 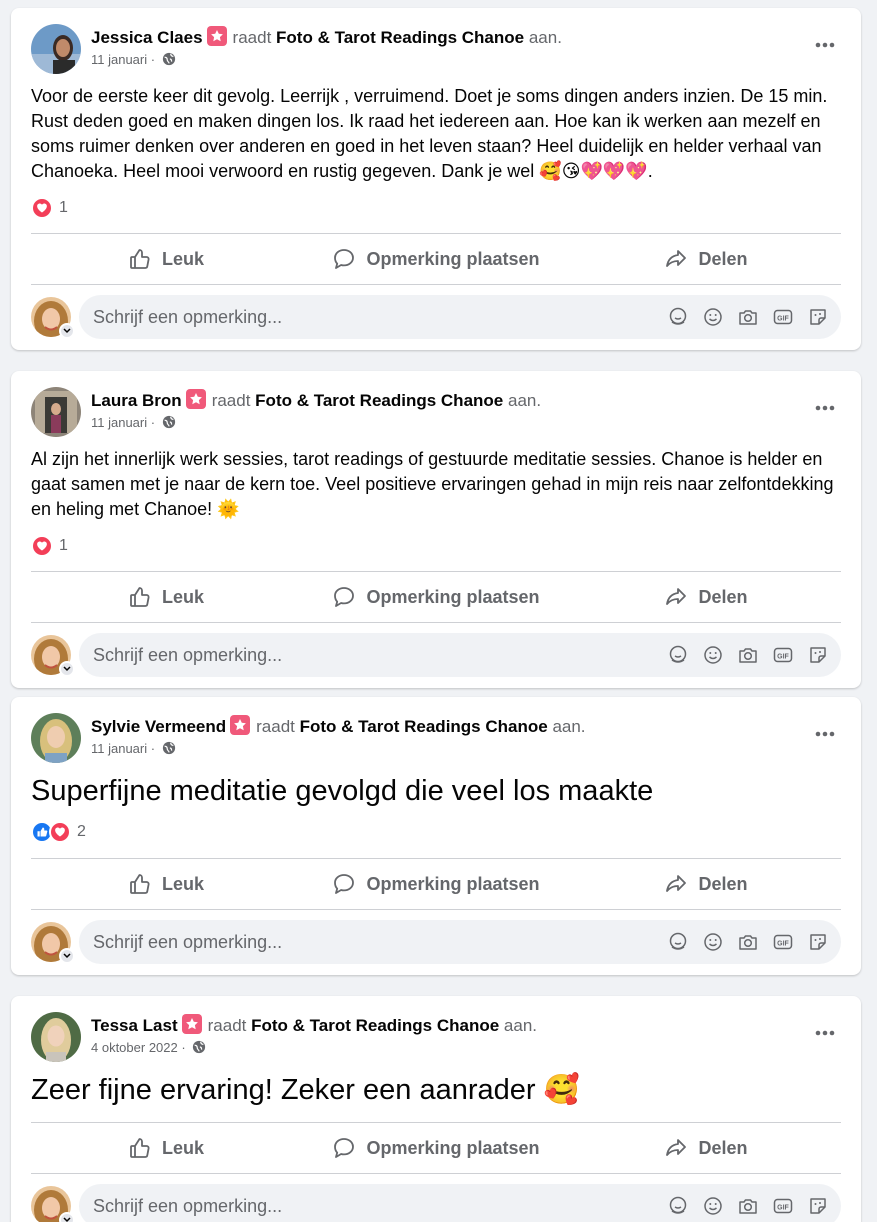 What do you see at coordinates (158, 726) in the screenshot?
I see `author-name: Sylvie Vermeend` at bounding box center [158, 726].